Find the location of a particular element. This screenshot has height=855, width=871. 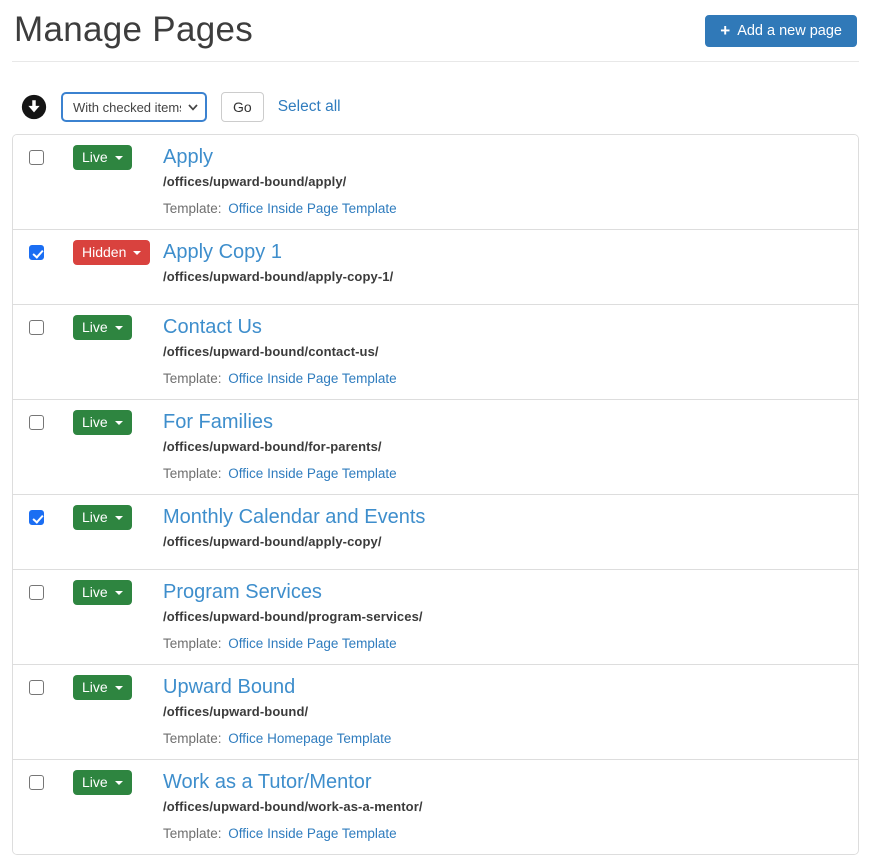

page-title-link: Monthly Calendar and Events is located at coordinates (294, 517).